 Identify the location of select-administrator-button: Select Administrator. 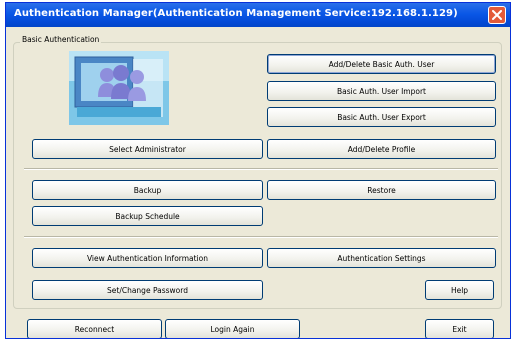
(147, 149).